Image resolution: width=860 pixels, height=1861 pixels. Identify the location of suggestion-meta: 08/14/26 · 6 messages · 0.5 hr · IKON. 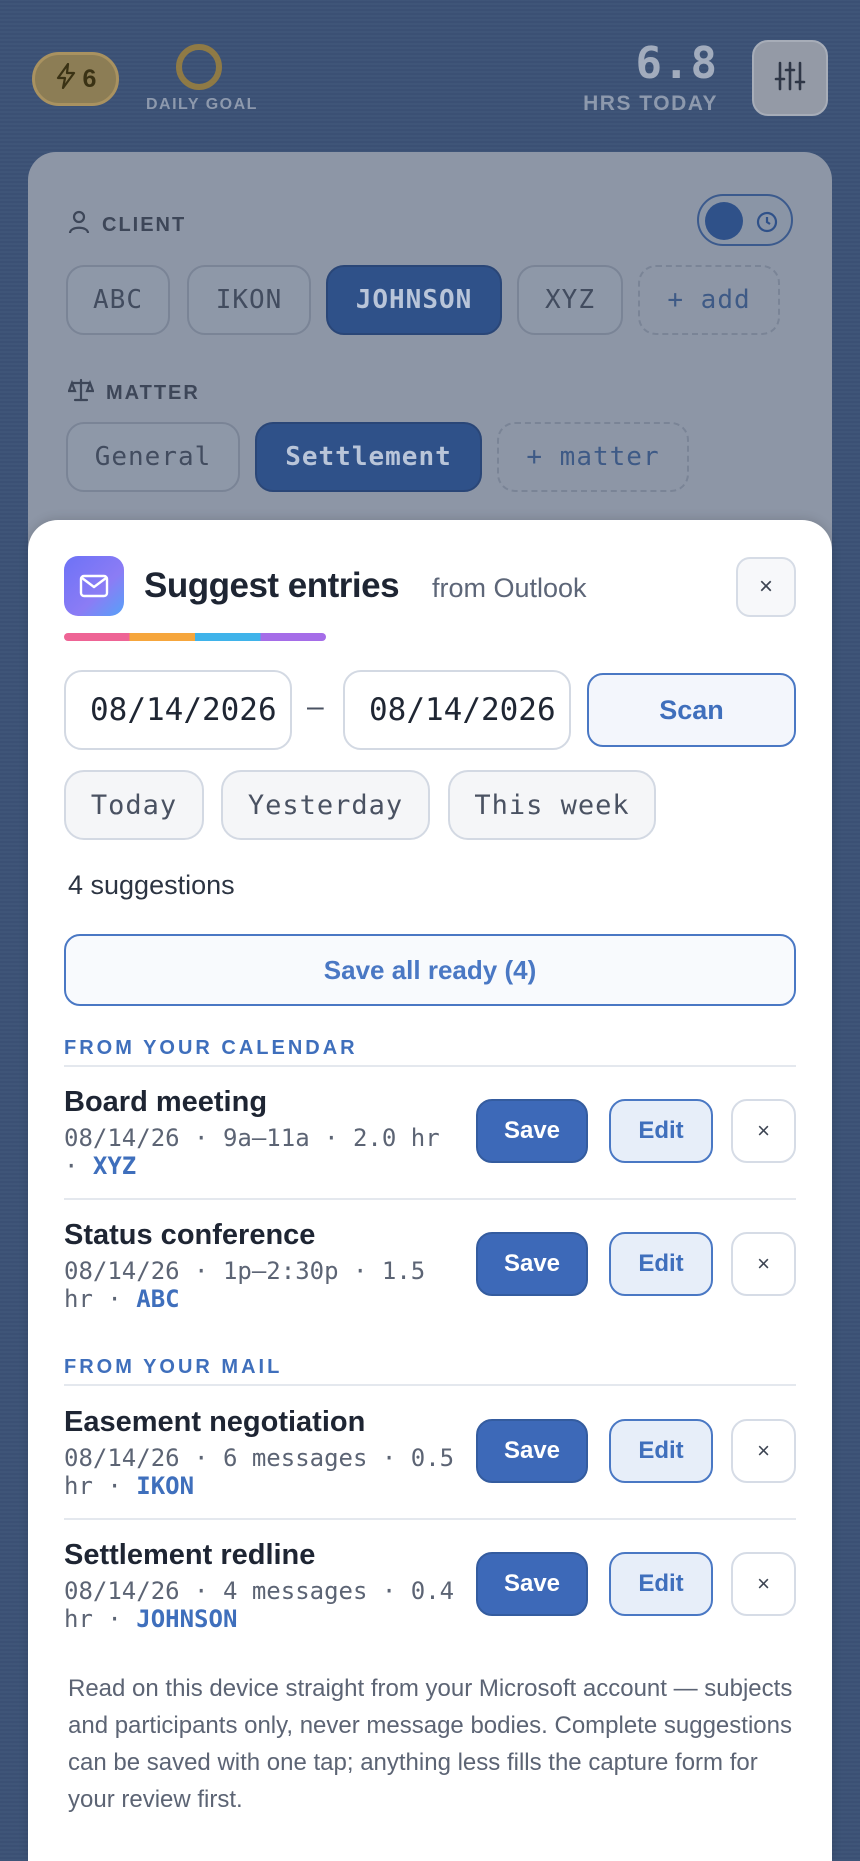
(259, 1472).